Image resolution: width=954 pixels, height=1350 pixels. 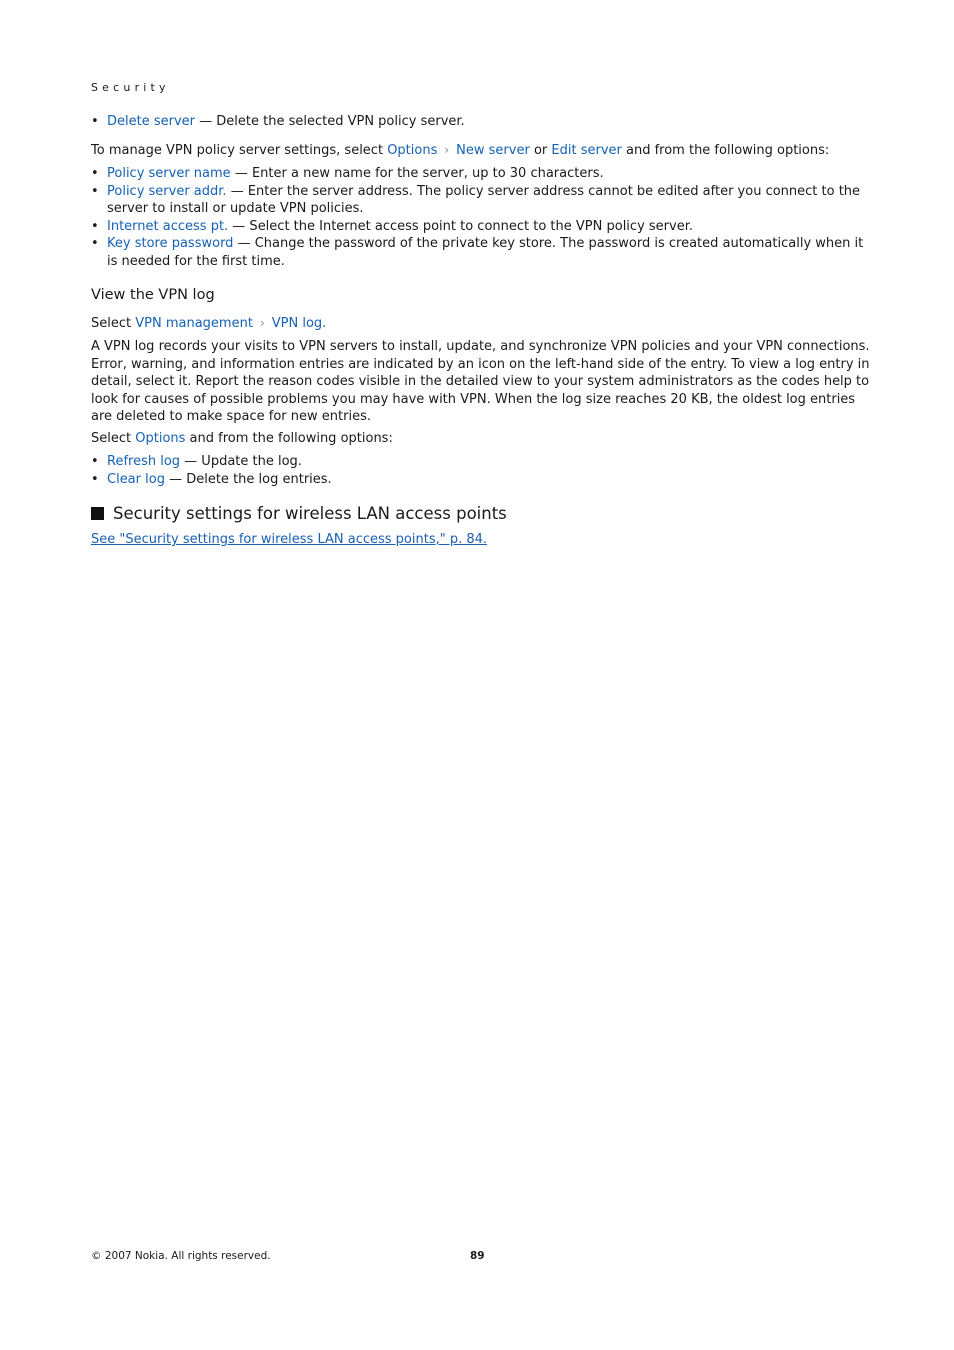 What do you see at coordinates (136, 479) in the screenshot?
I see `item-term: Clear log` at bounding box center [136, 479].